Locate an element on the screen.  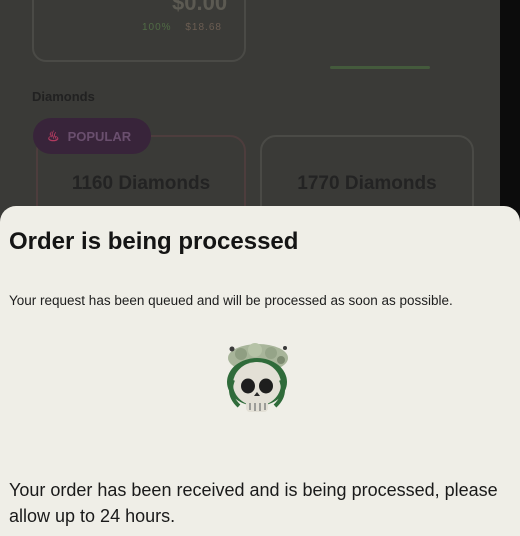
package-label: 1770 Diamonds is located at coordinates (367, 183).